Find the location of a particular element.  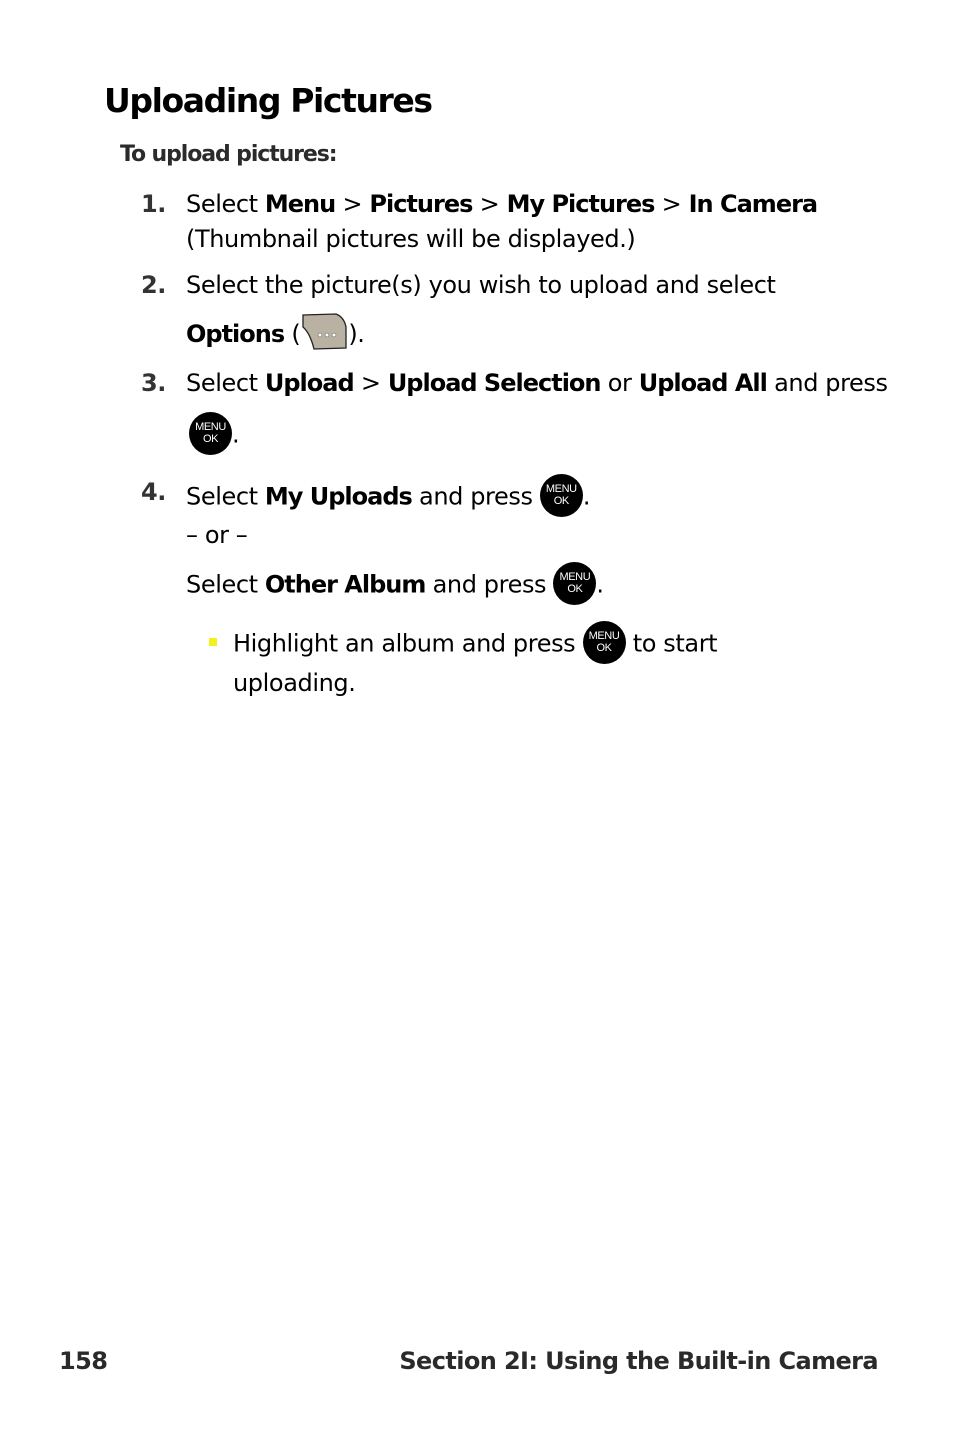

step-3-line-2: MENU OK. is located at coordinates (214, 434).